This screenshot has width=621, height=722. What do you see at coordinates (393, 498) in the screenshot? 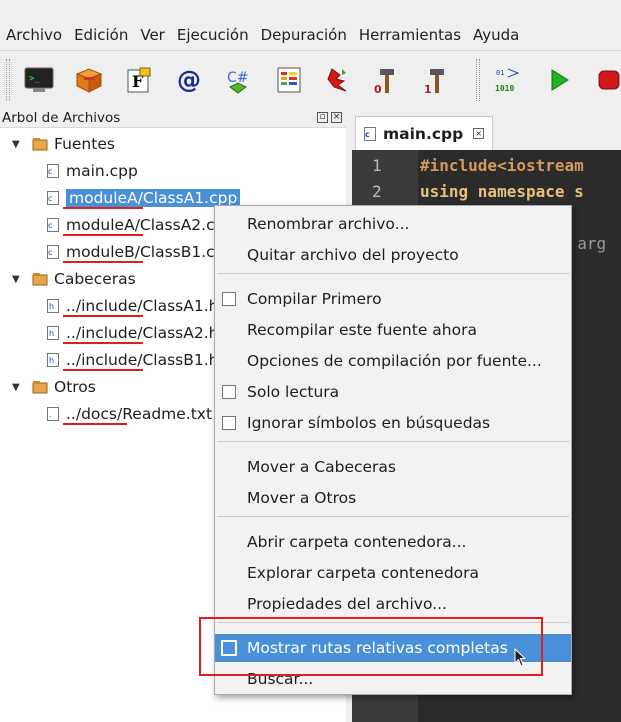
I see `menu-item-mover-otros: Mover a Otros` at bounding box center [393, 498].